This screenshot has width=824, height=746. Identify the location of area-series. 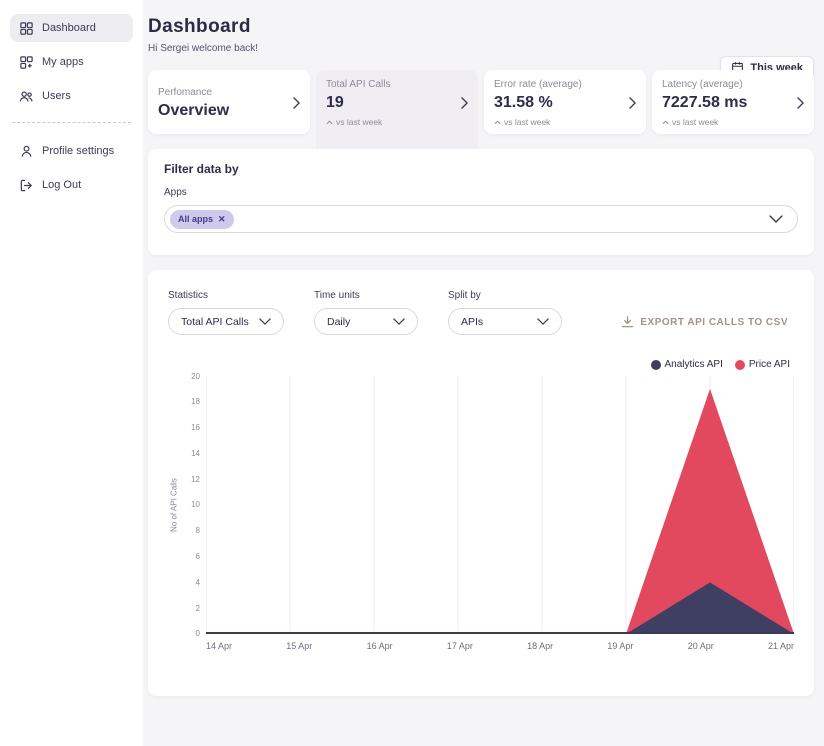
(500, 608).